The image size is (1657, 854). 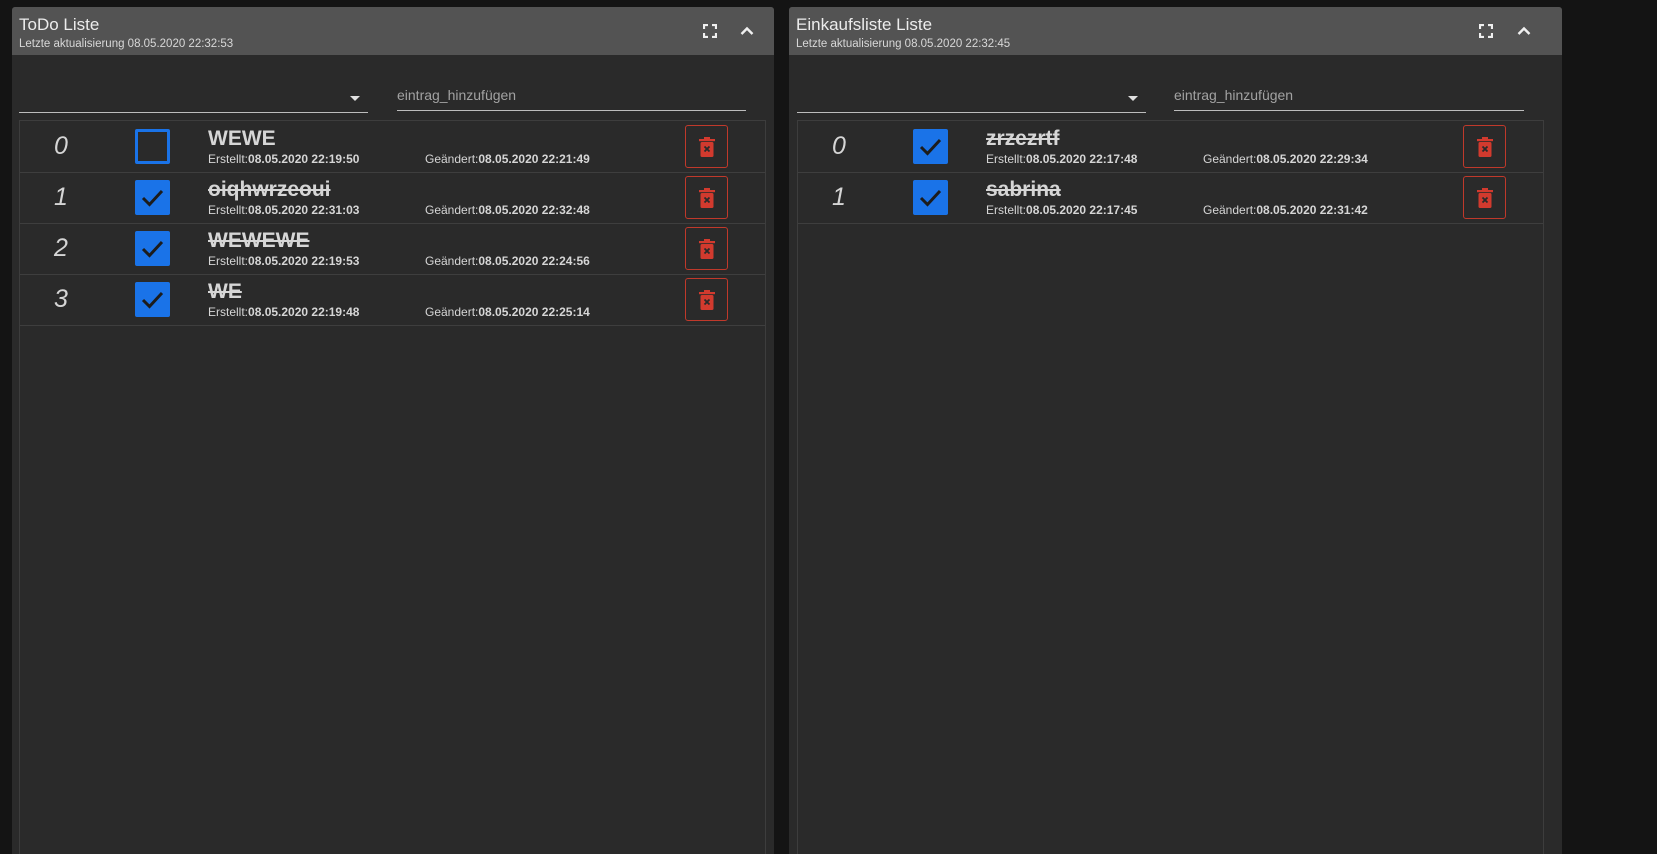 I want to click on changed-info: Geändert:08.05.2020 22:21:49, so click(x=507, y=159).